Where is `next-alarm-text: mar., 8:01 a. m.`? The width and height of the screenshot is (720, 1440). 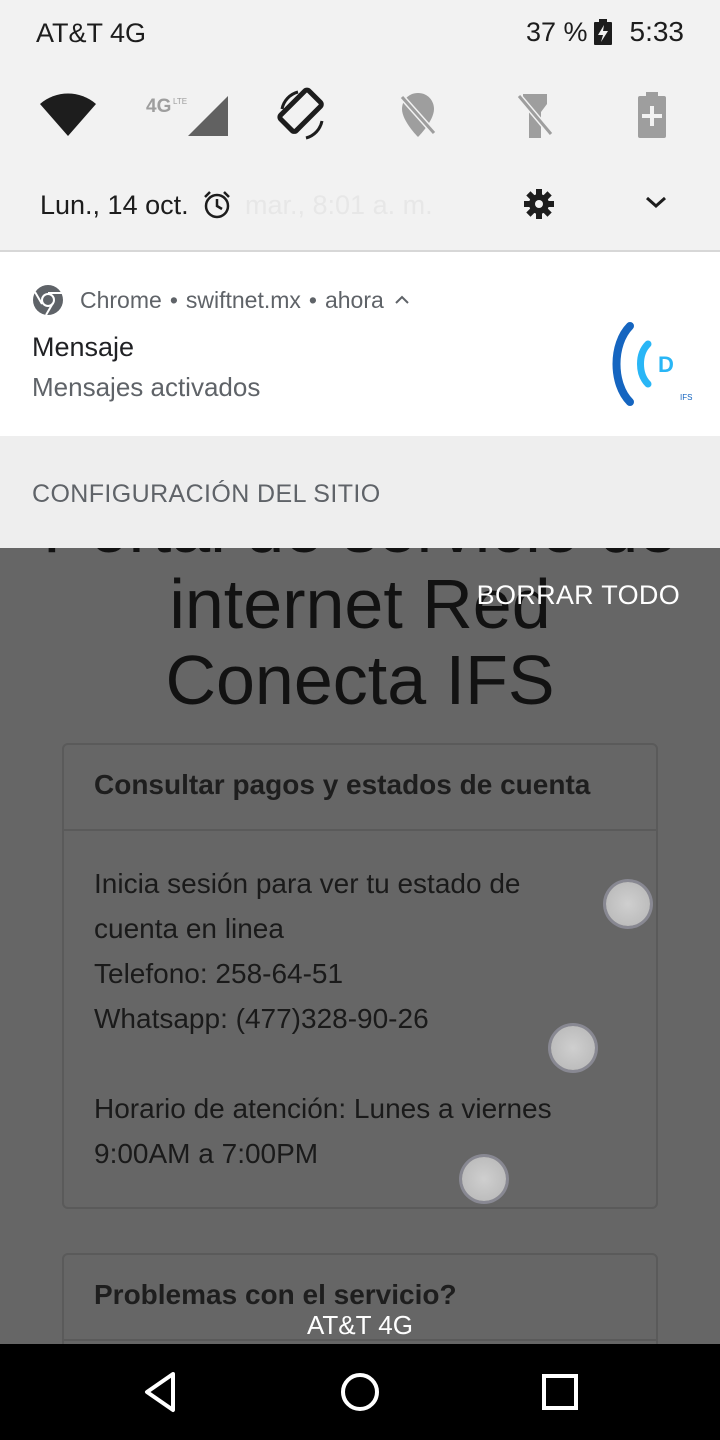
next-alarm-text: mar., 8:01 a. m. is located at coordinates (339, 205).